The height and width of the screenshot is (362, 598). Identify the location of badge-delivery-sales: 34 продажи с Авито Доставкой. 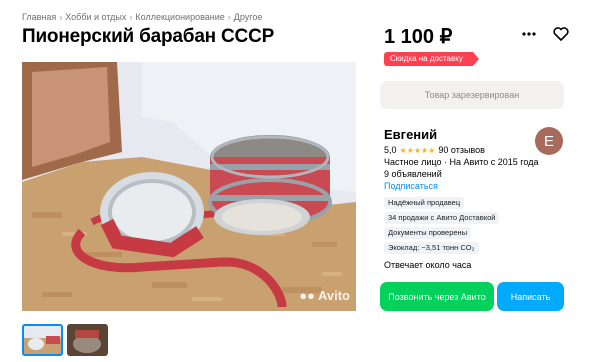
(442, 218).